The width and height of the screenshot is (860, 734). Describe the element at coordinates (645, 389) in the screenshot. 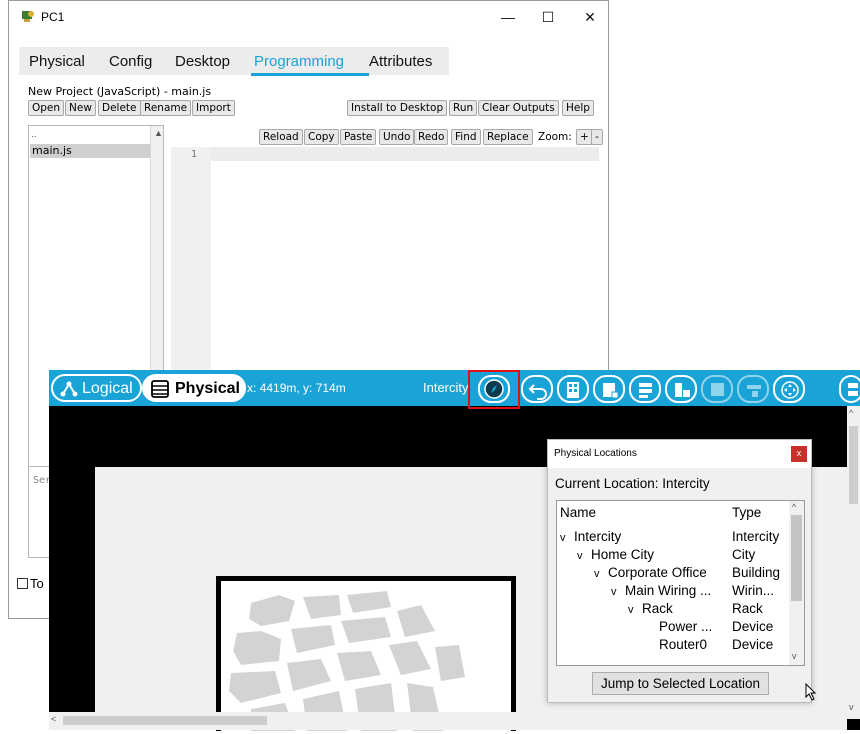

I see `new-rack-button` at that location.